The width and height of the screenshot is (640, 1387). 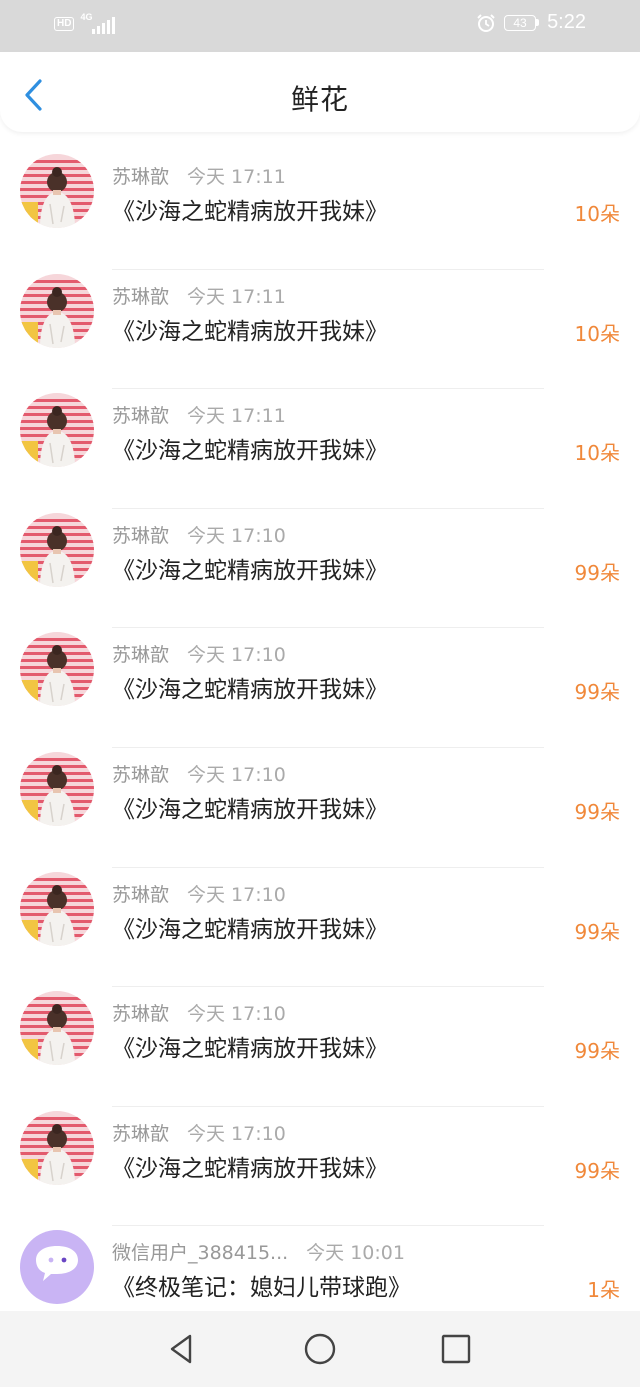 I want to click on status-right: 43 5:22, so click(x=531, y=22).